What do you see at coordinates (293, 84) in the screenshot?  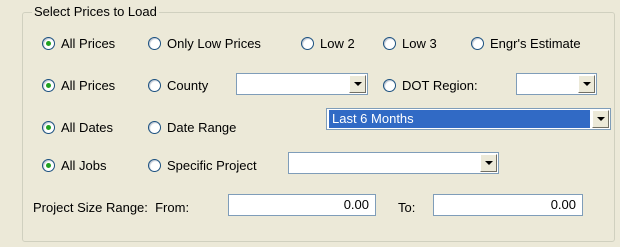 I see `county-value` at bounding box center [293, 84].